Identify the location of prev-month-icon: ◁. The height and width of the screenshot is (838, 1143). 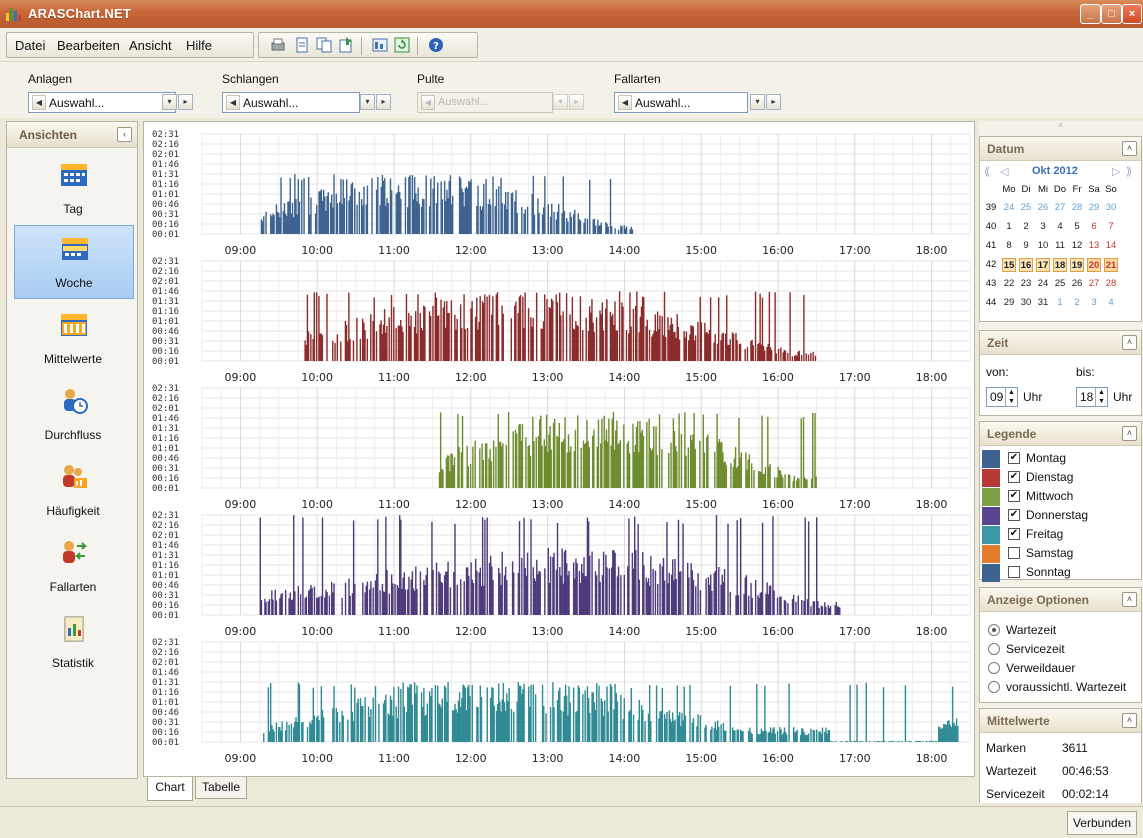
(1004, 171).